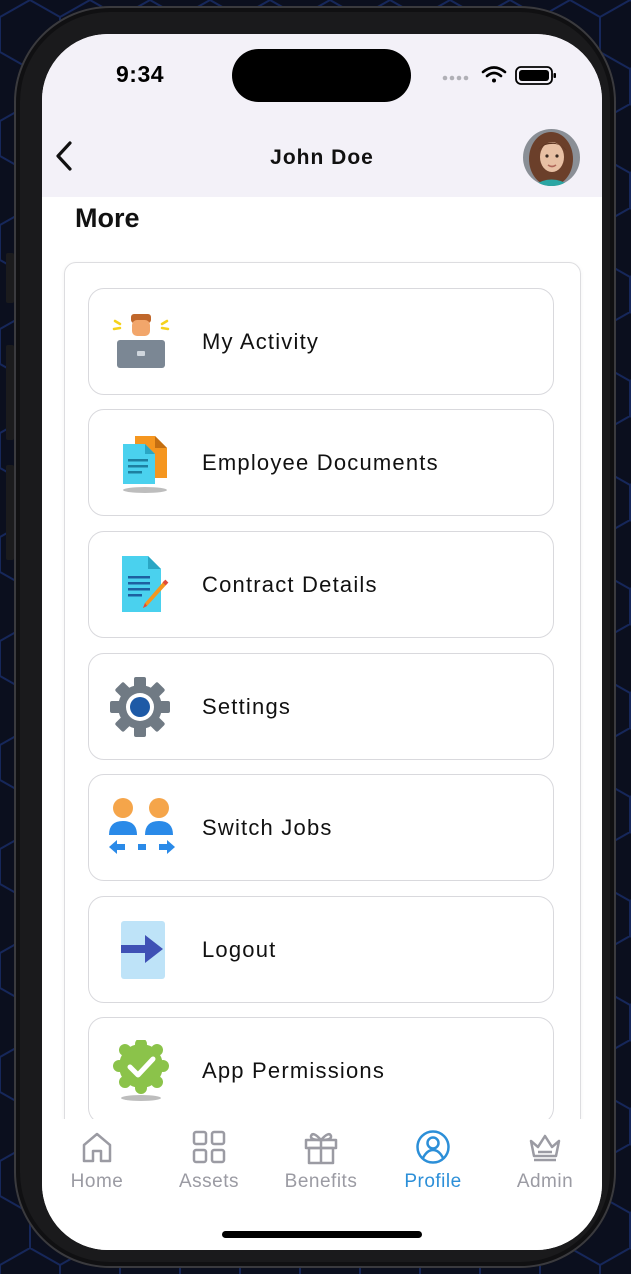 Image resolution: width=631 pixels, height=1274 pixels. What do you see at coordinates (140, 707) in the screenshot?
I see `gear-icon` at bounding box center [140, 707].